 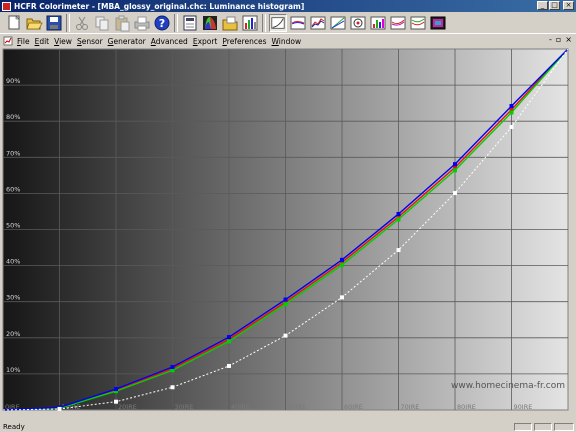 I want to click on y-tick-label: 80%, so click(x=13, y=117).